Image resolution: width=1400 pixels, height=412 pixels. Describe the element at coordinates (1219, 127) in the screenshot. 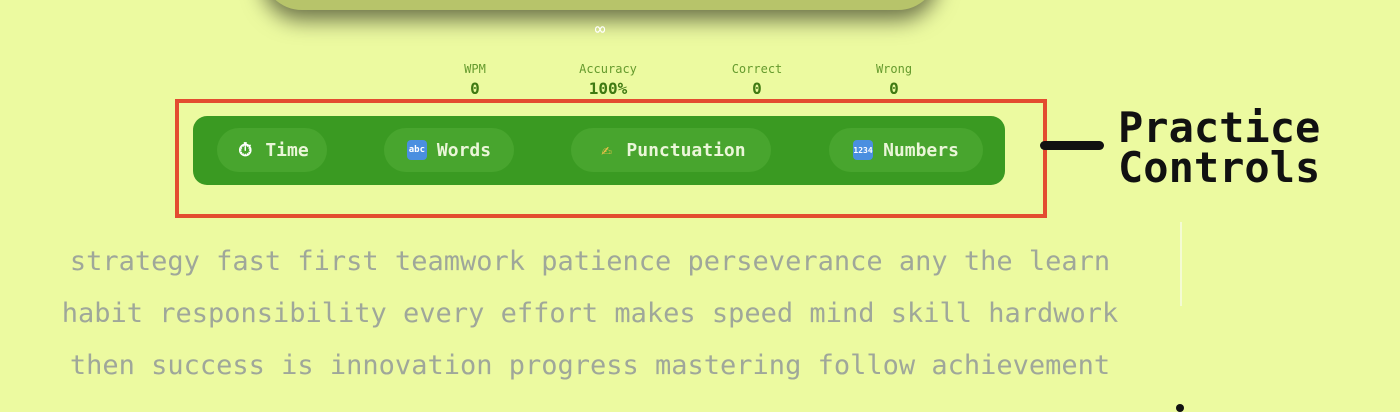

I see `annotation-line-1: Practice` at that location.